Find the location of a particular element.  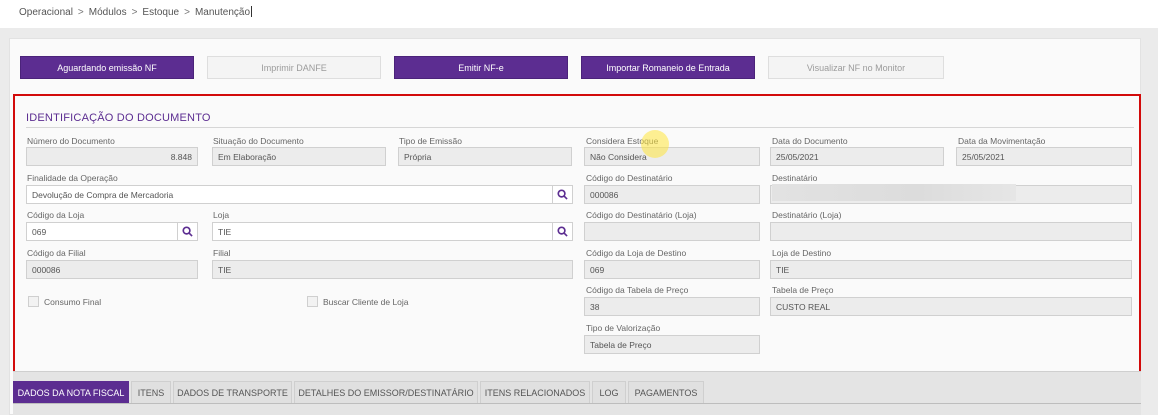

tab-itens: ITENS is located at coordinates (151, 392).